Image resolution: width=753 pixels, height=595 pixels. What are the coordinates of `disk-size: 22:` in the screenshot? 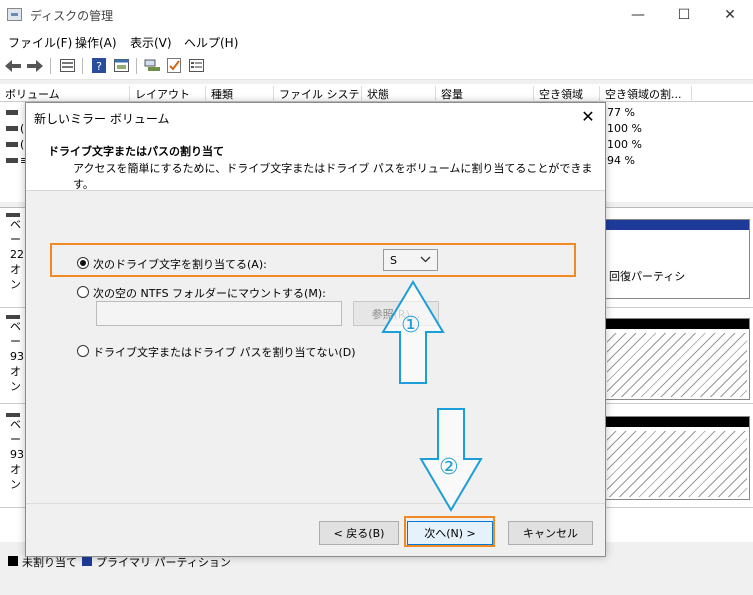 It's located at (19, 254).